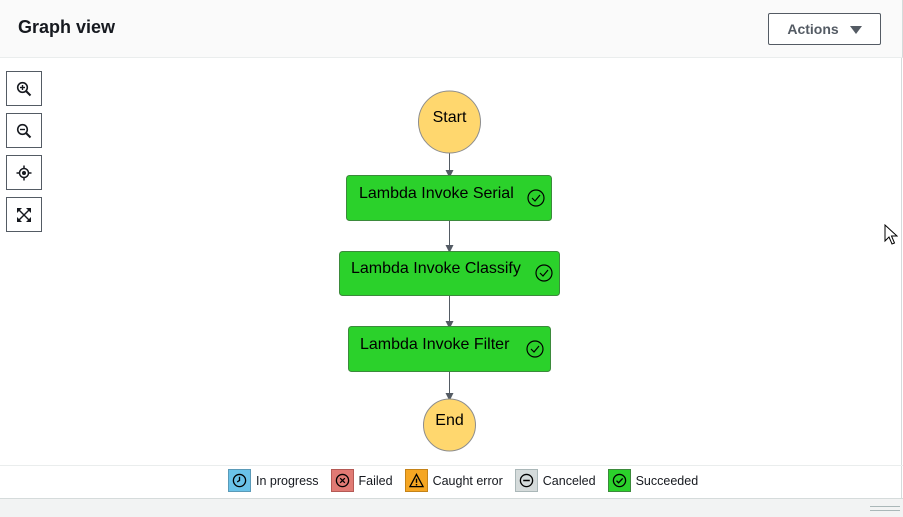 This screenshot has height=517, width=903. What do you see at coordinates (416, 480) in the screenshot?
I see `warning-icon` at bounding box center [416, 480].